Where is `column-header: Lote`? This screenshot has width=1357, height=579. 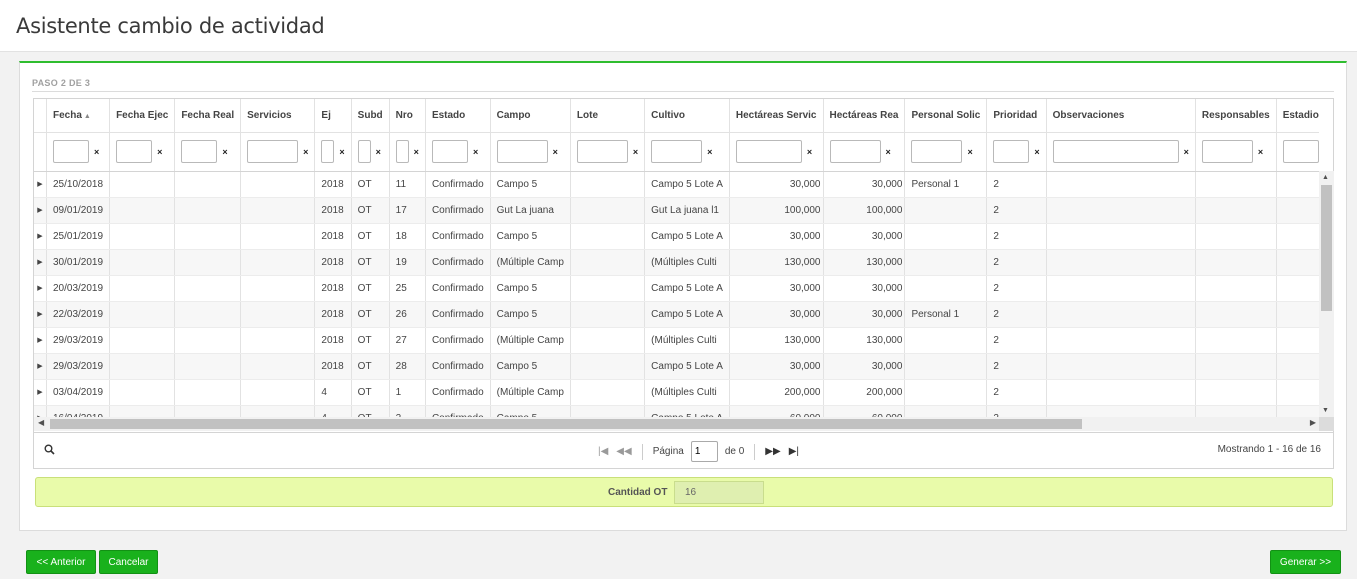 column-header: Lote is located at coordinates (608, 116).